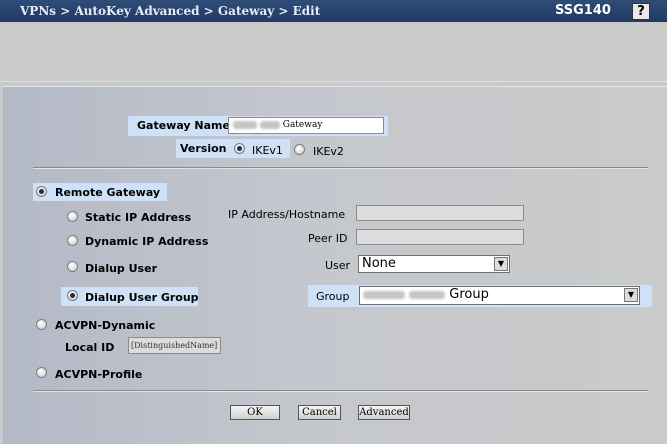 This screenshot has height=444, width=667. I want to click on peer-id-label: Peer ID, so click(328, 238).